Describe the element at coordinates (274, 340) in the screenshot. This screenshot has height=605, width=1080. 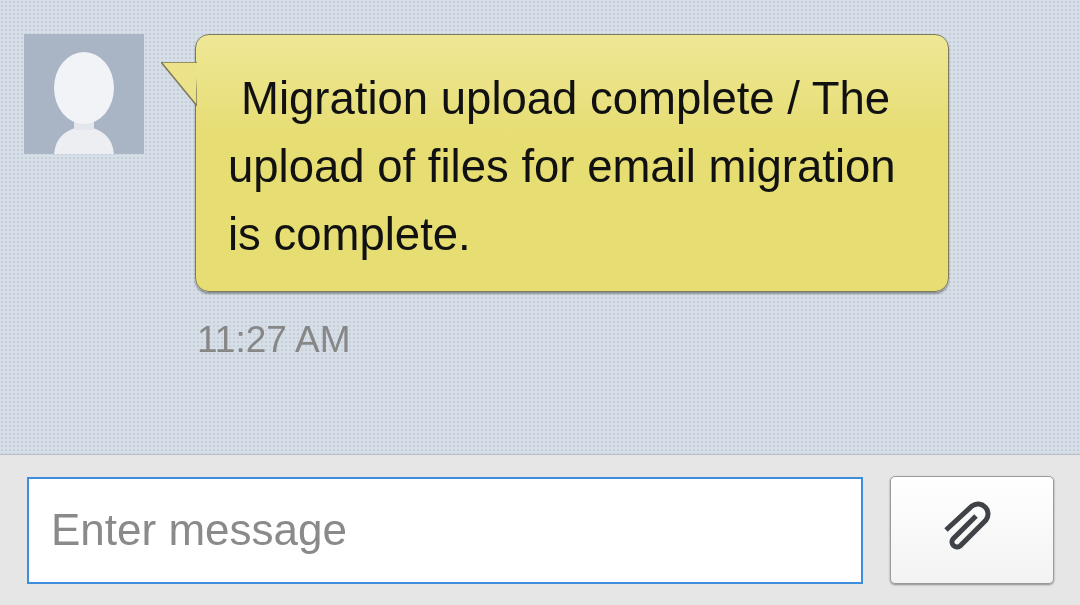
I see `message-time: 11:27 AM` at that location.